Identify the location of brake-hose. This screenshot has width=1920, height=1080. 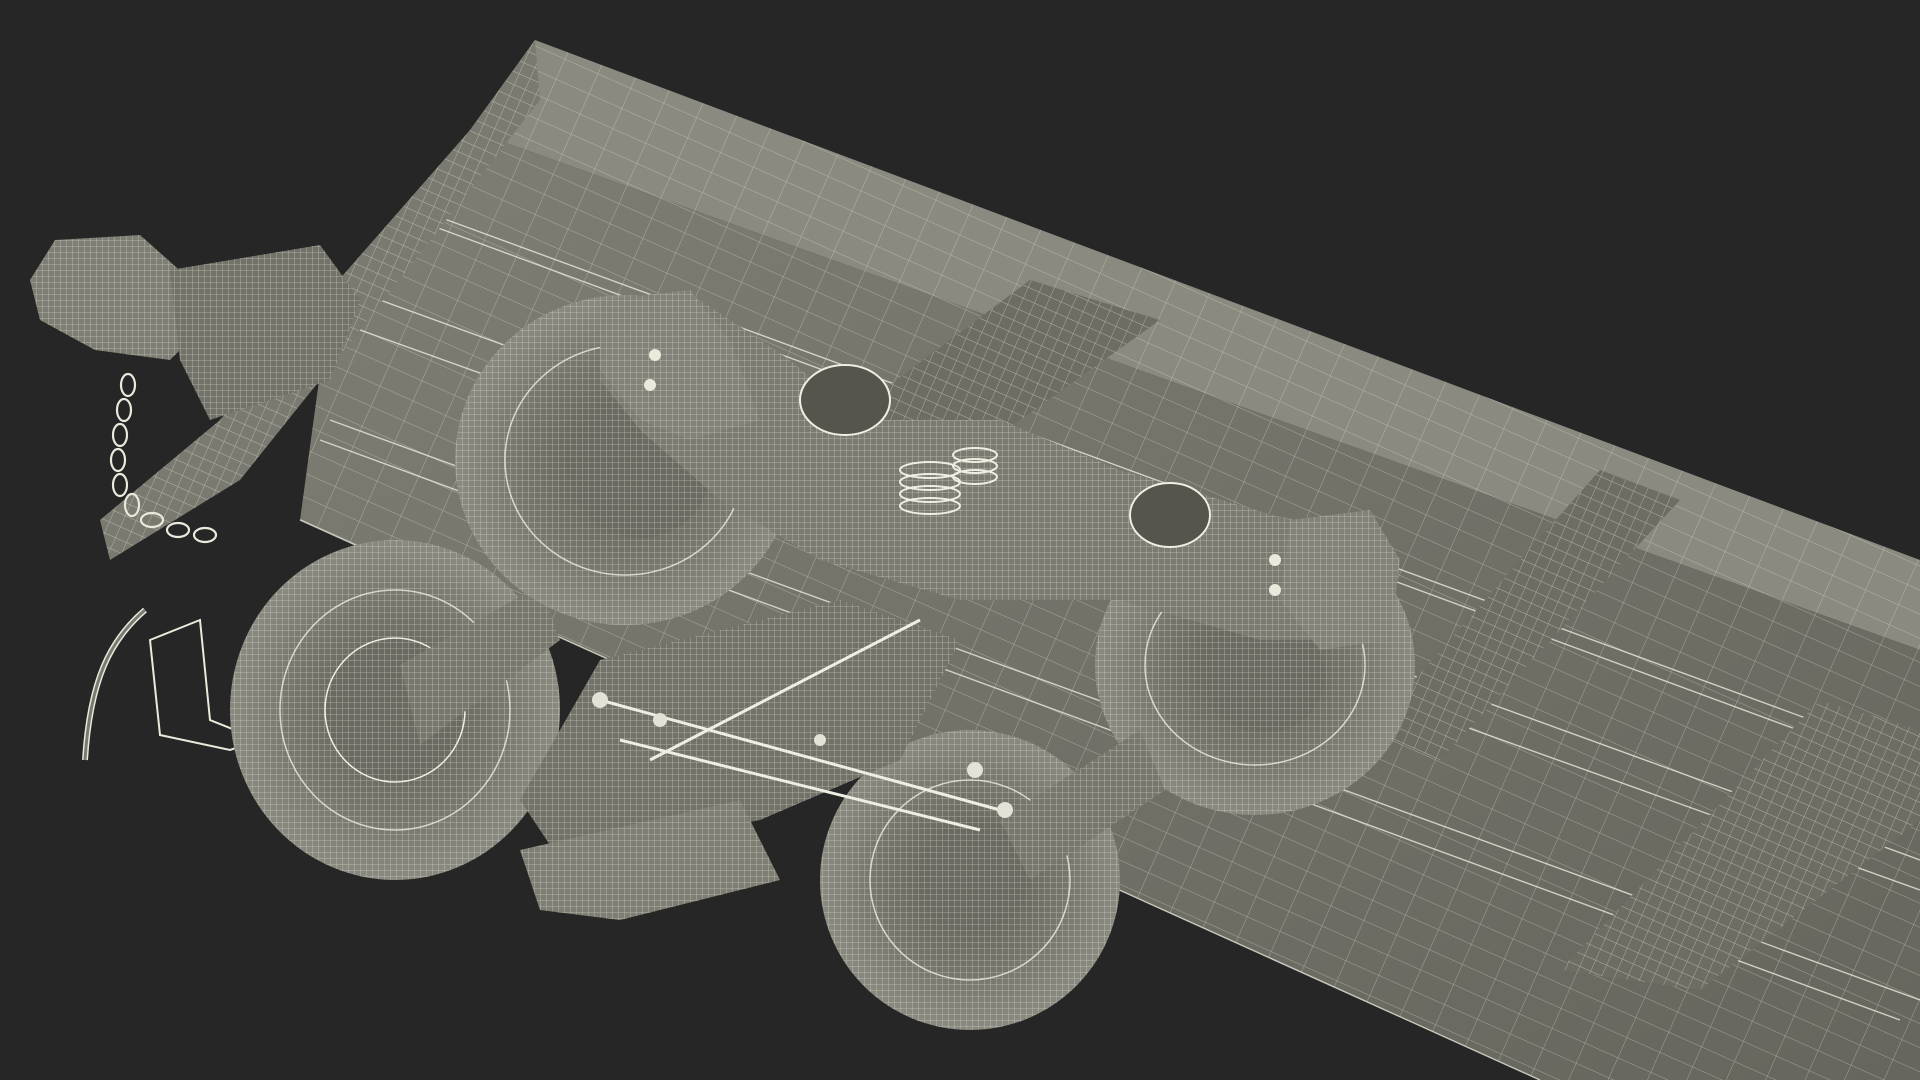
(114, 684).